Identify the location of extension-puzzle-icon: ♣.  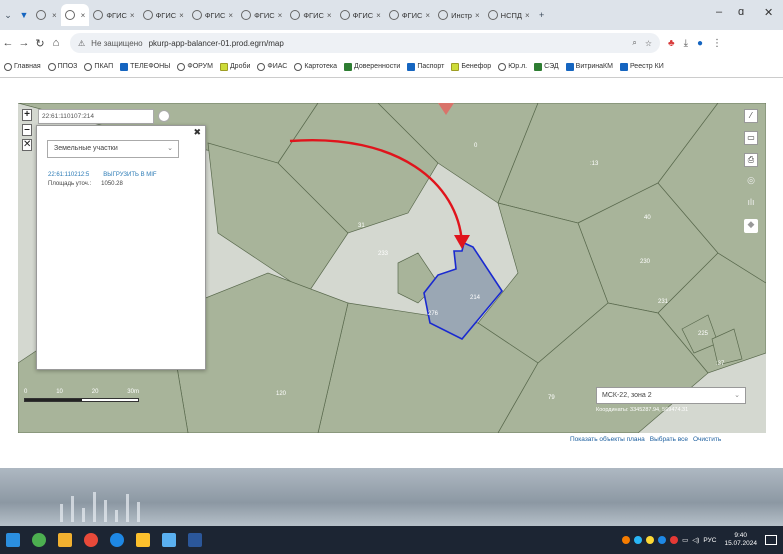
(671, 43).